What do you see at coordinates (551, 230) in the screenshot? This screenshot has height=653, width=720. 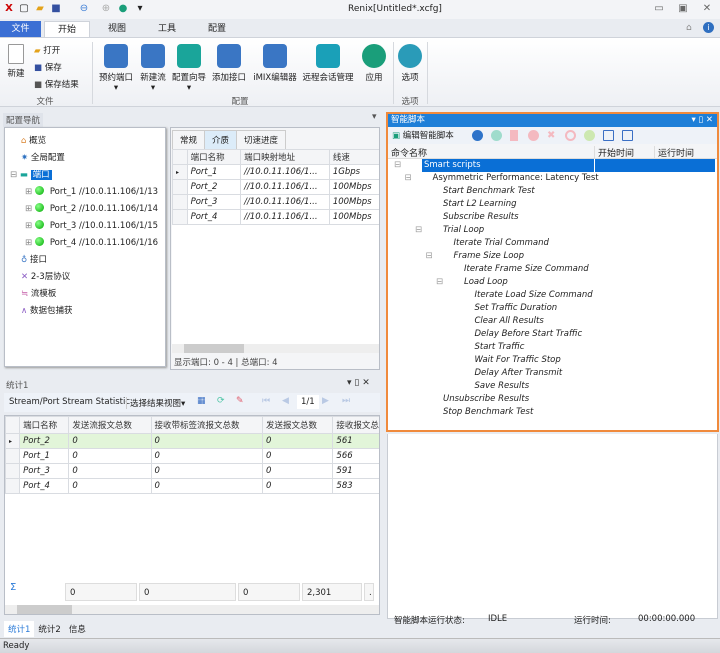 I see `script-tree-node: ⊟ Trial Loop` at bounding box center [551, 230].